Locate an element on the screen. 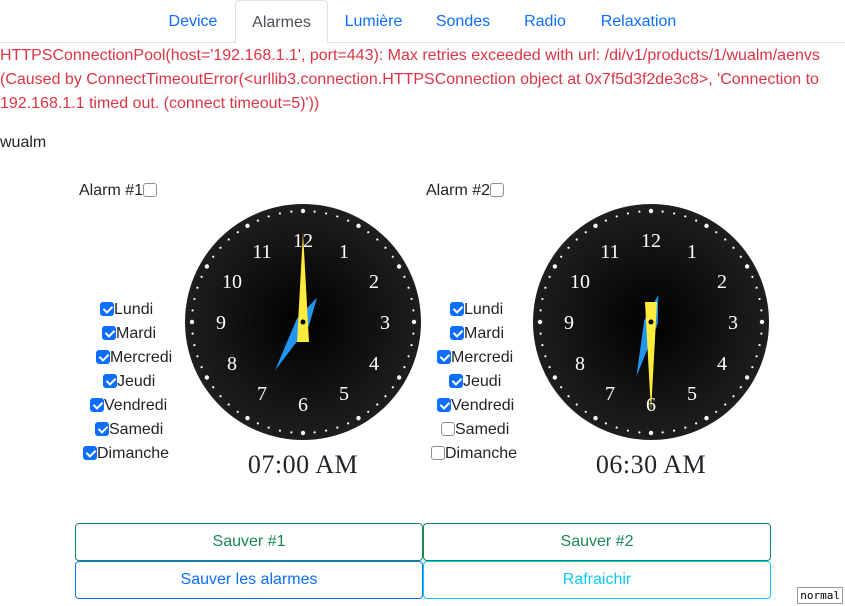  tab-sondes: Sondes is located at coordinates (463, 21).